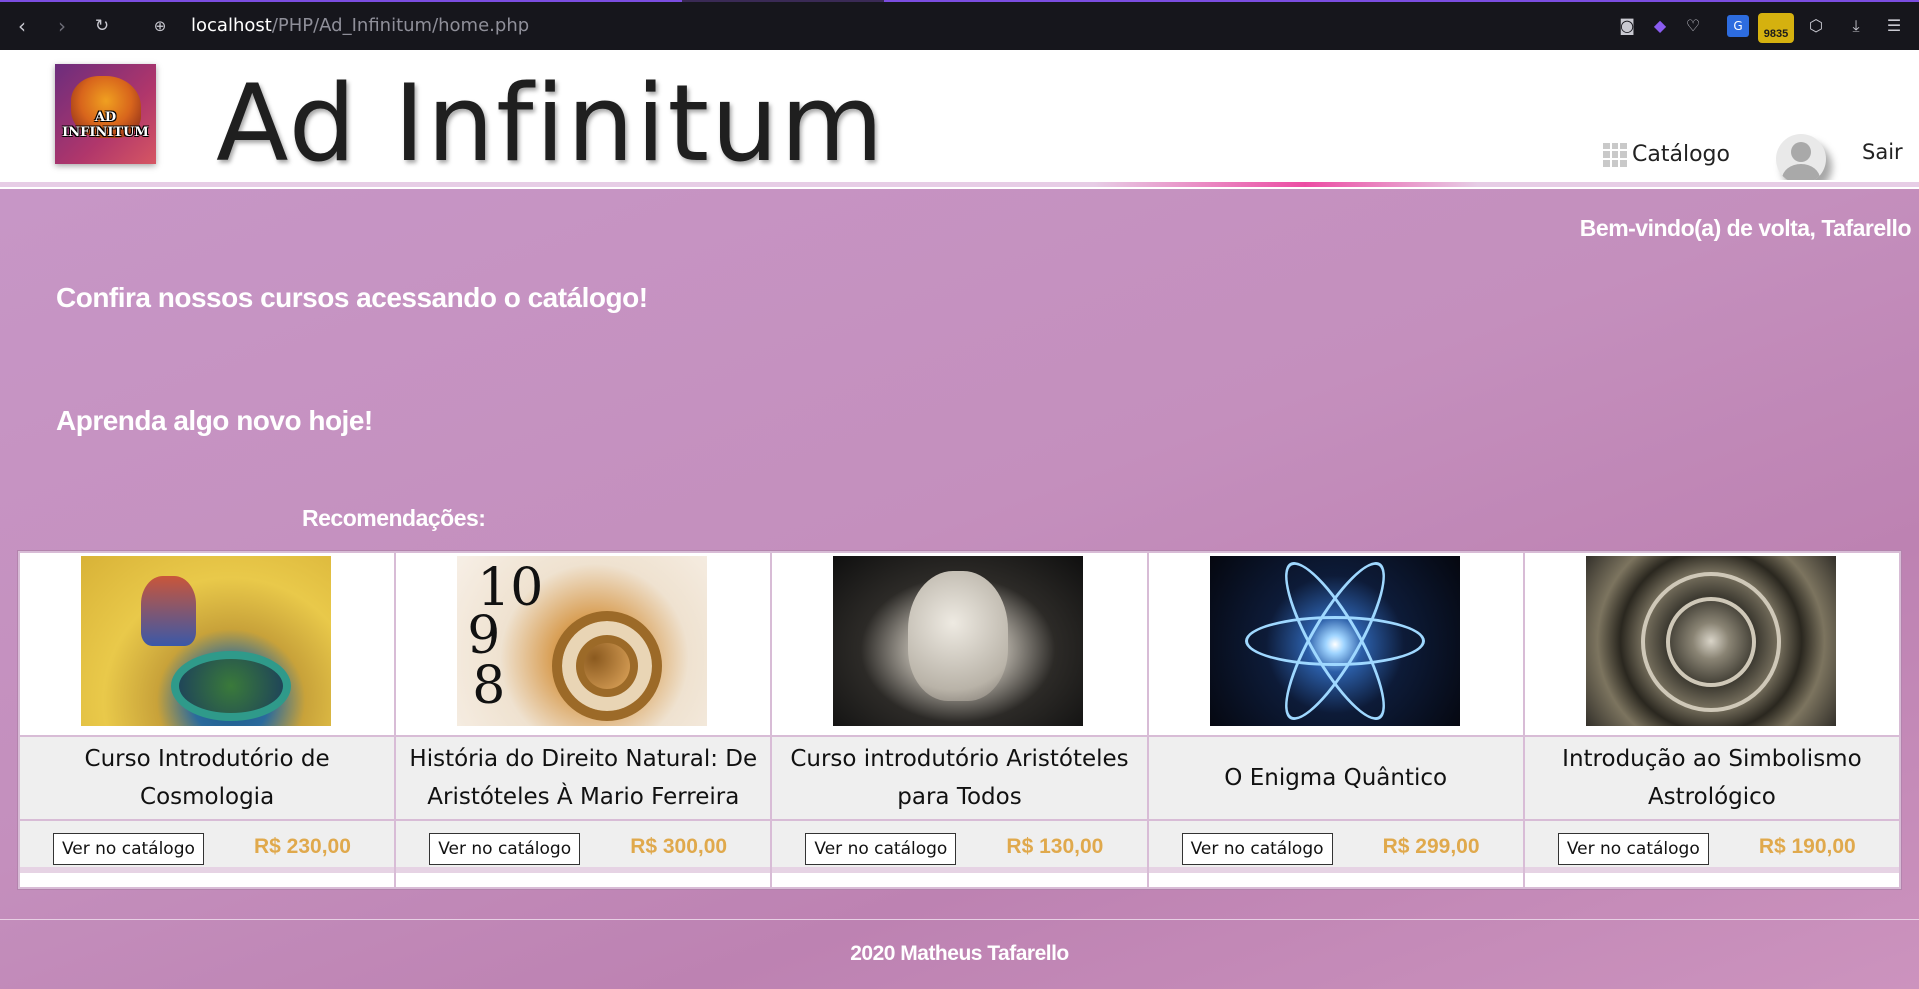  I want to click on course-price: R$ 299,00, so click(1431, 846).